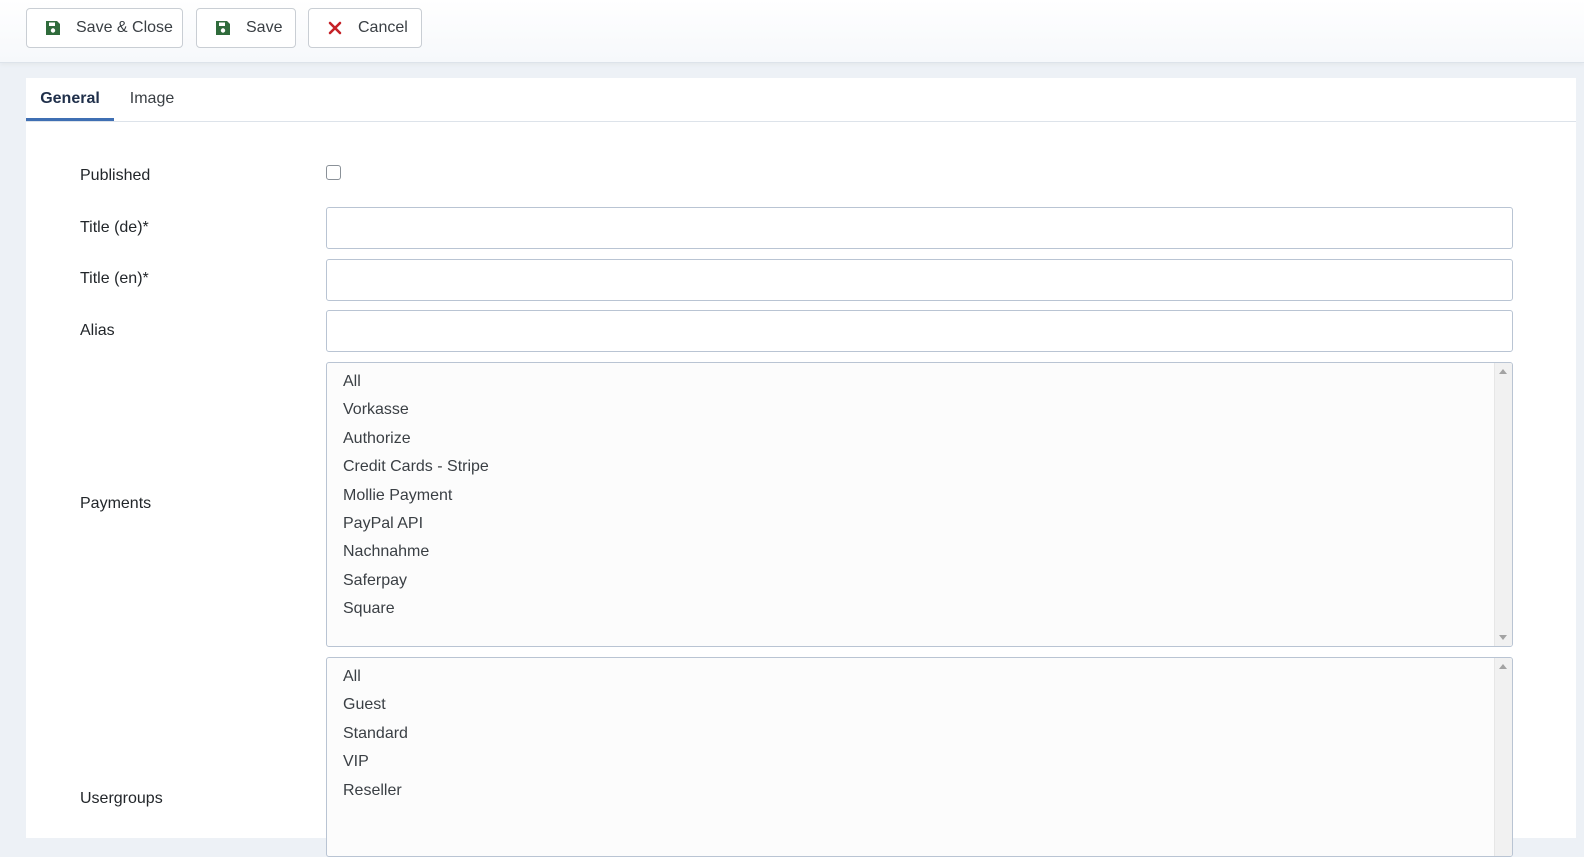 This screenshot has height=857, width=1584. What do you see at coordinates (124, 27) in the screenshot?
I see `save-and-close-label: Save & Close` at bounding box center [124, 27].